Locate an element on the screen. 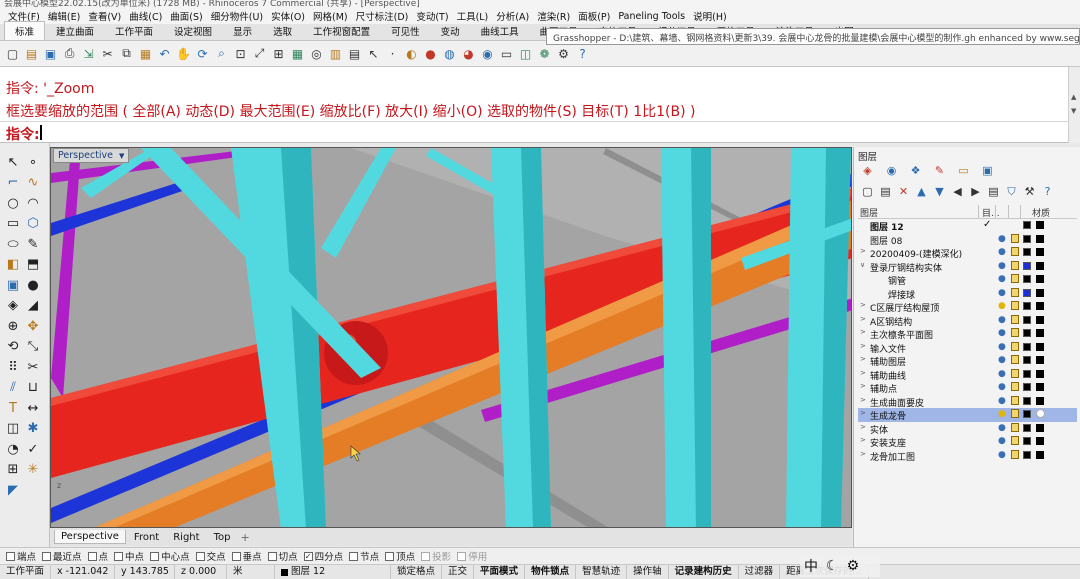  osnap-option: ✓ 四分点 is located at coordinates (323, 556).